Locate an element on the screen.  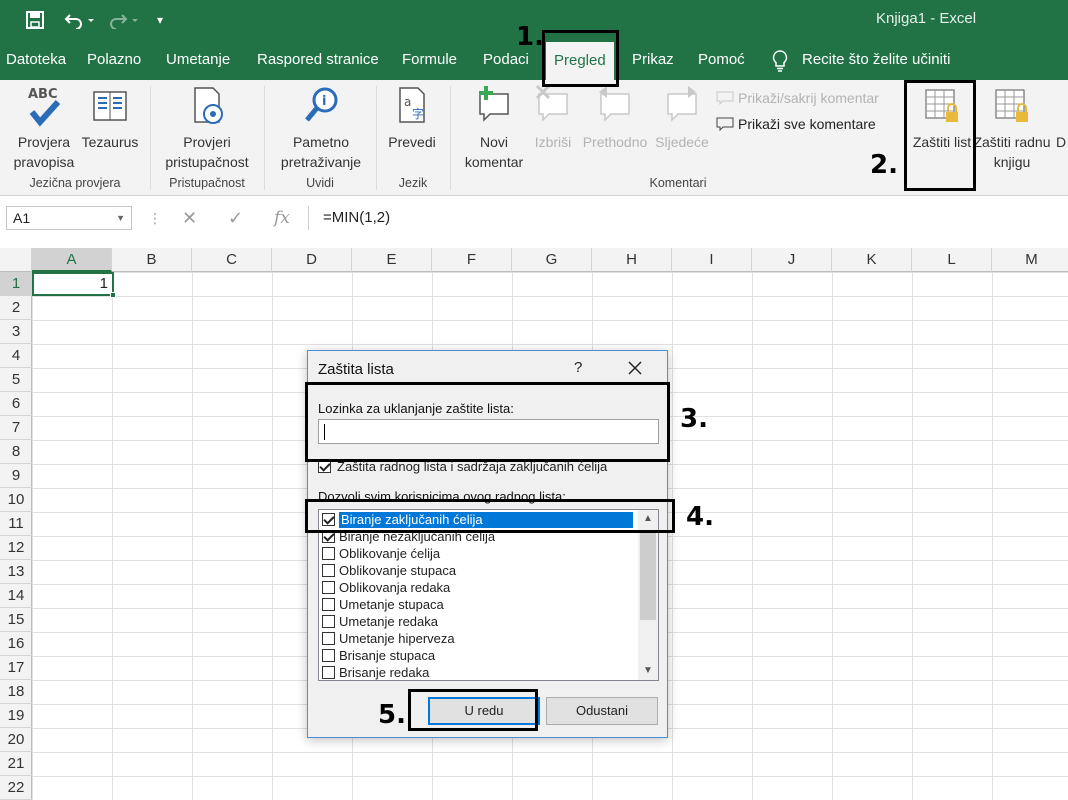
row-header: 16 is located at coordinates (16, 644).